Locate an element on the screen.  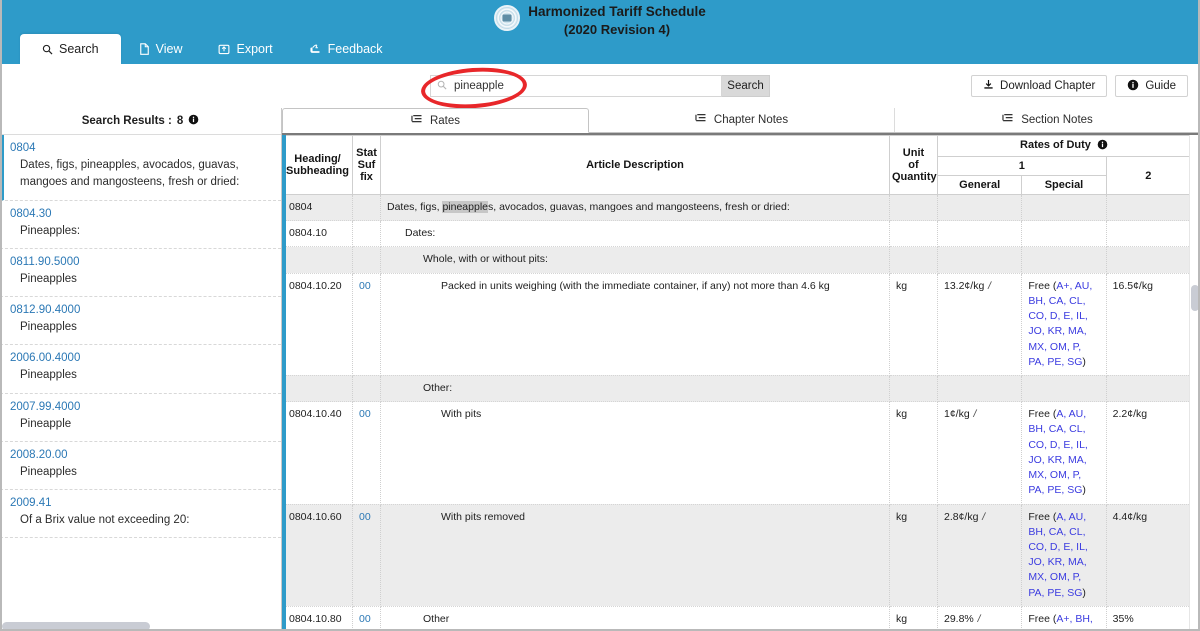
search-input-wrapper is located at coordinates (576, 86).